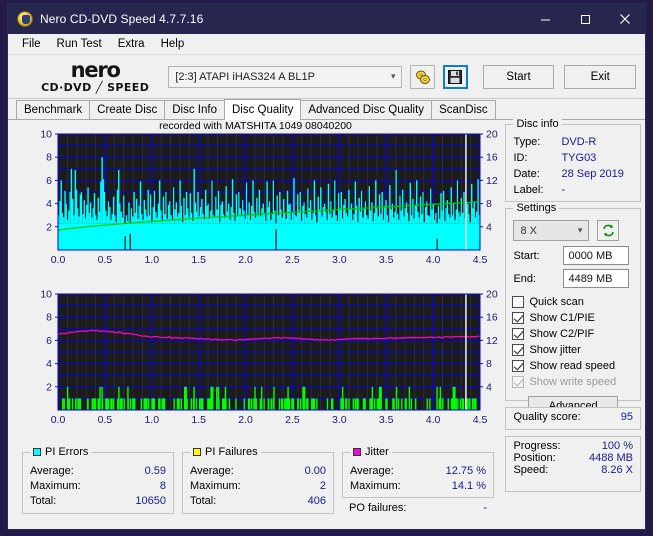 This screenshot has height=536, width=653. What do you see at coordinates (58, 420) in the screenshot?
I see `svg-text: 0.0` at bounding box center [58, 420].